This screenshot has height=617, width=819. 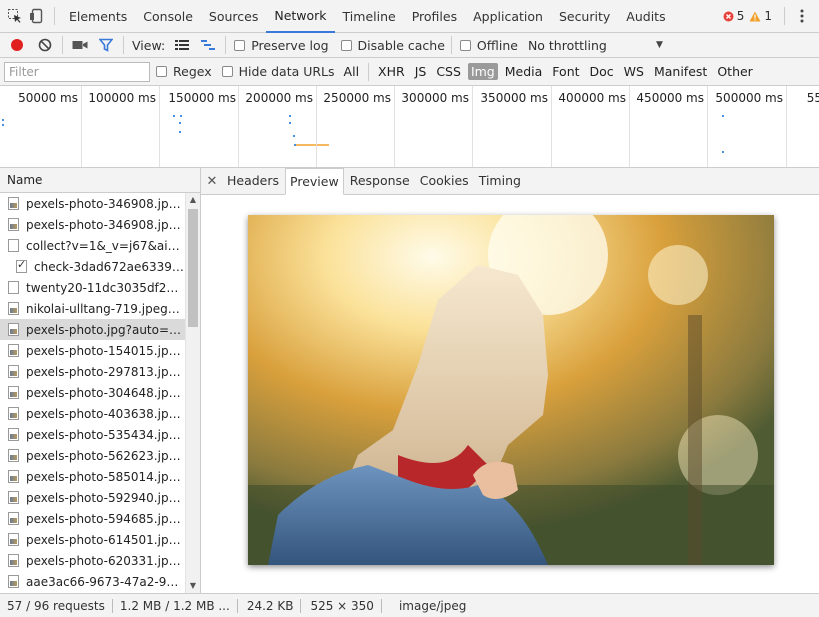 I want to click on disable-cache-checkbox: Disable cache, so click(x=392, y=45).